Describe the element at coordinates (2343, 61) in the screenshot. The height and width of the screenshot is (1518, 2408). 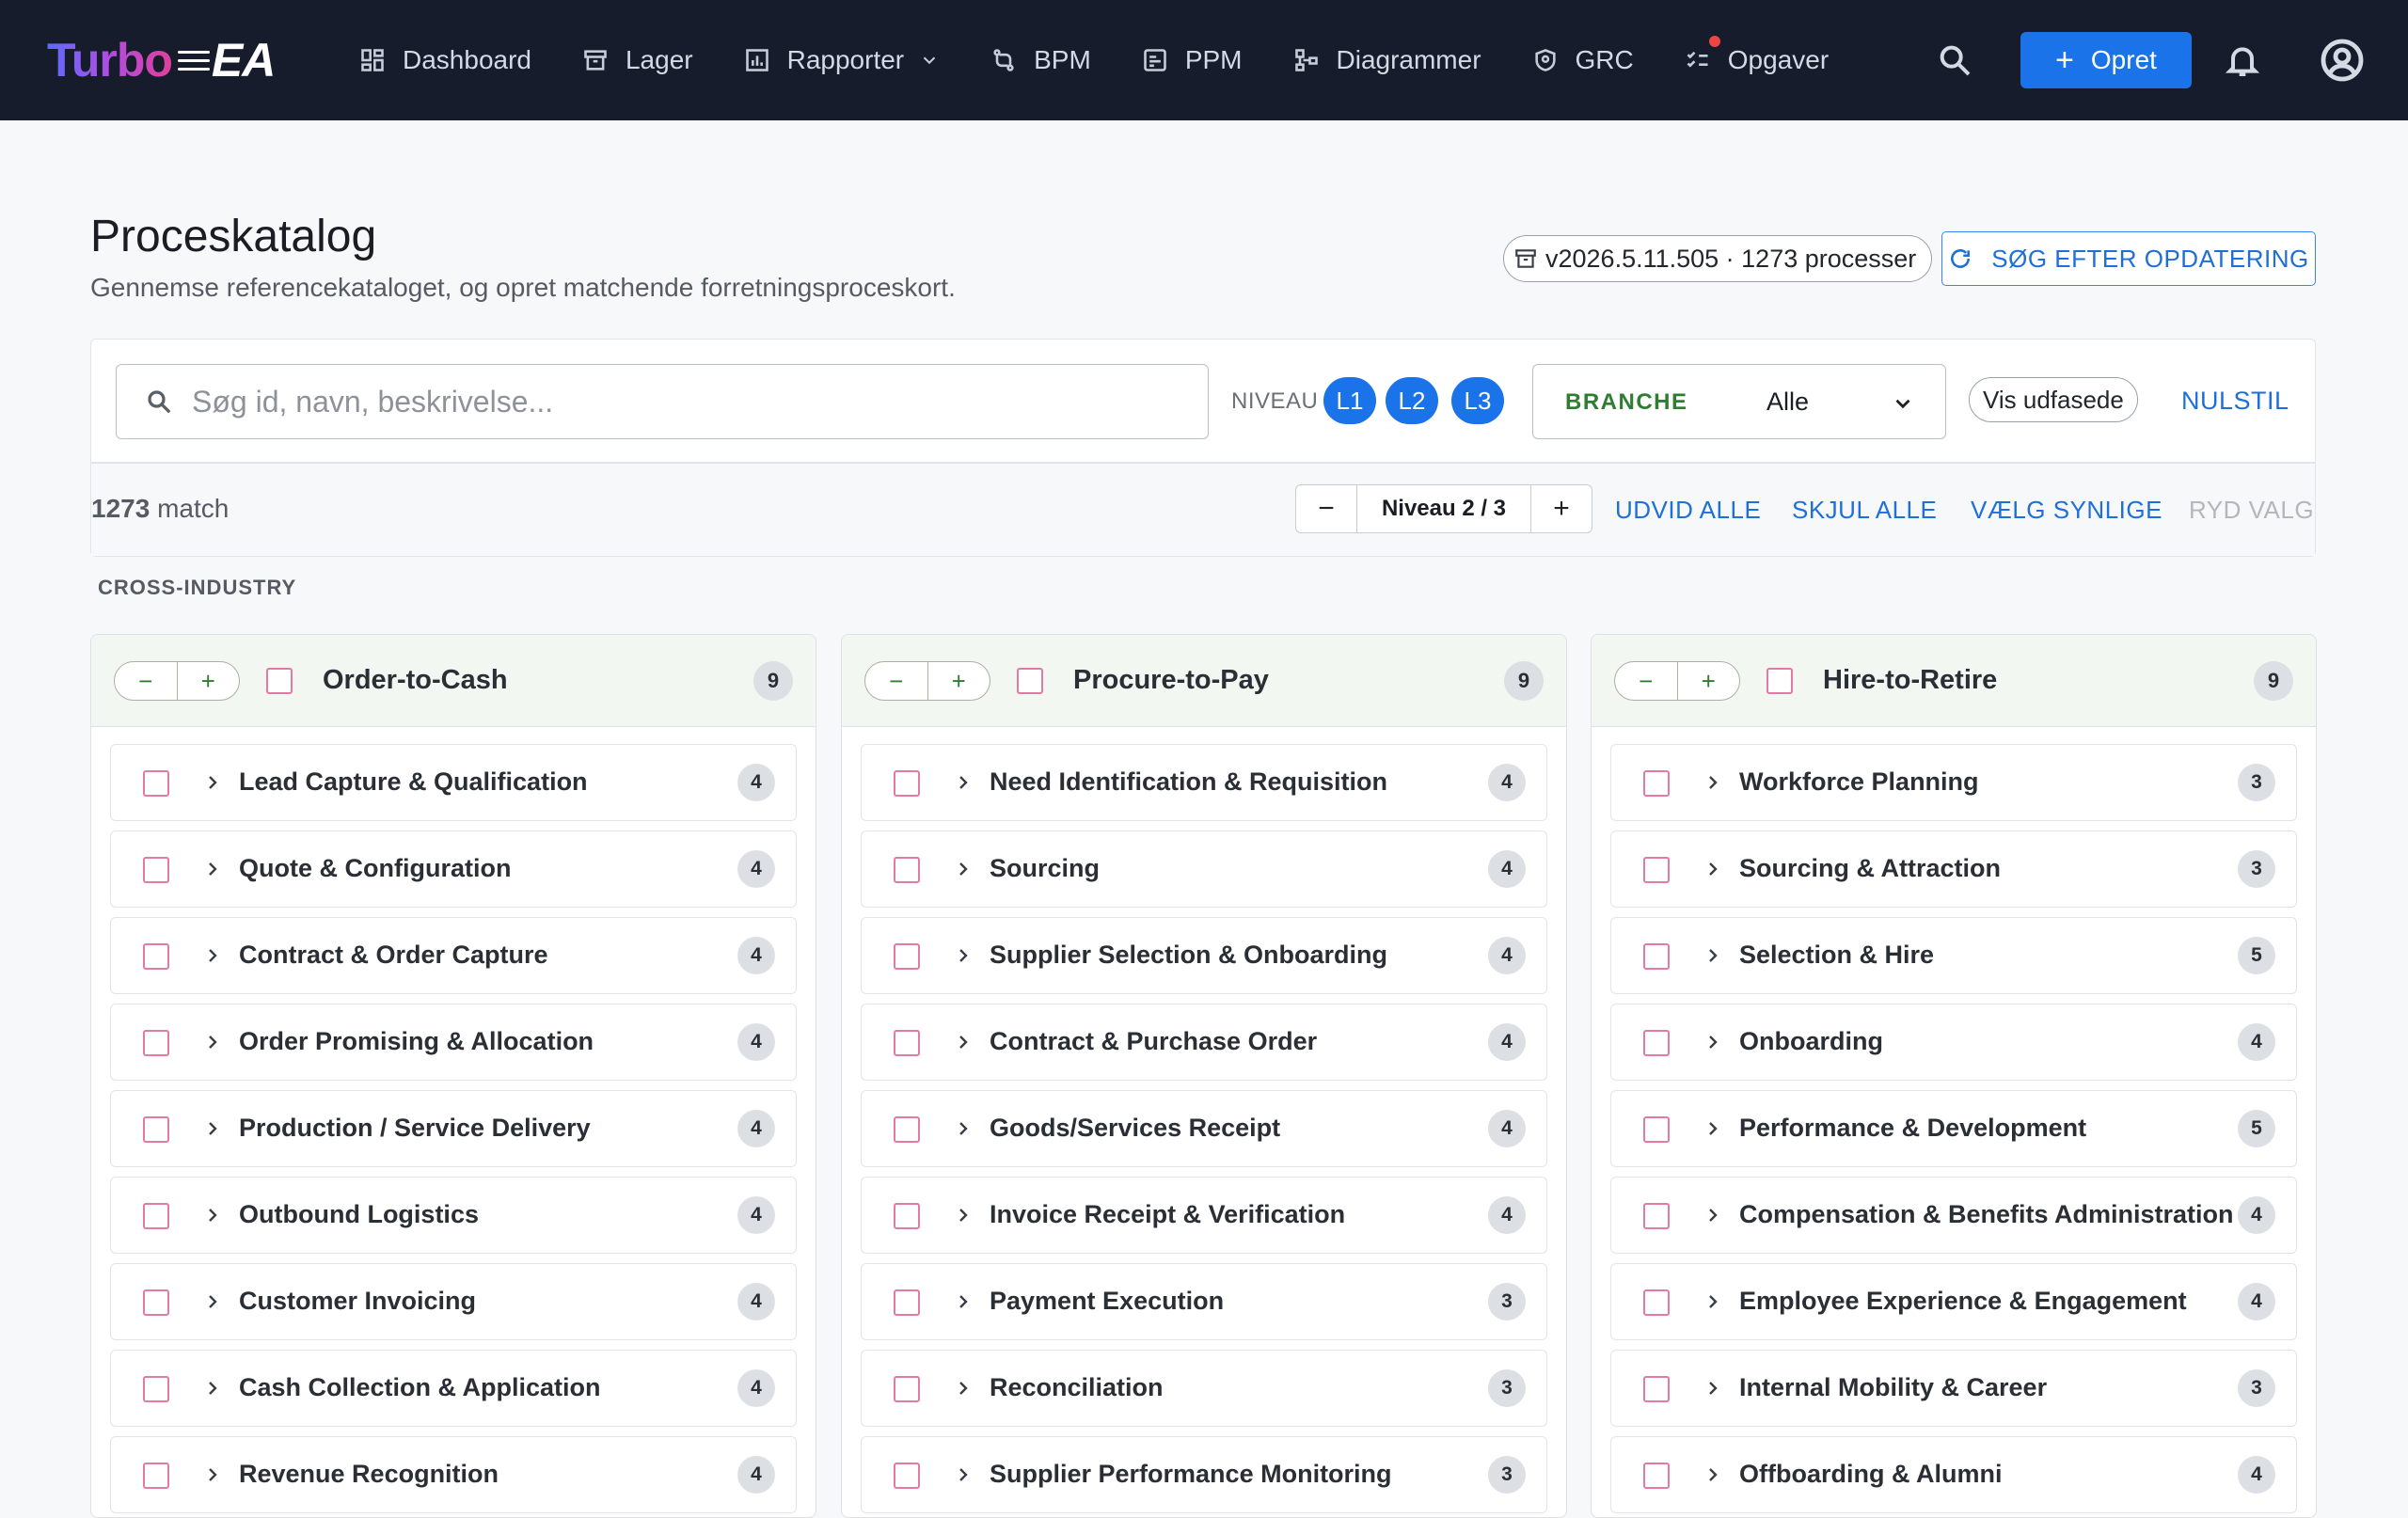
I see `account-icon` at that location.